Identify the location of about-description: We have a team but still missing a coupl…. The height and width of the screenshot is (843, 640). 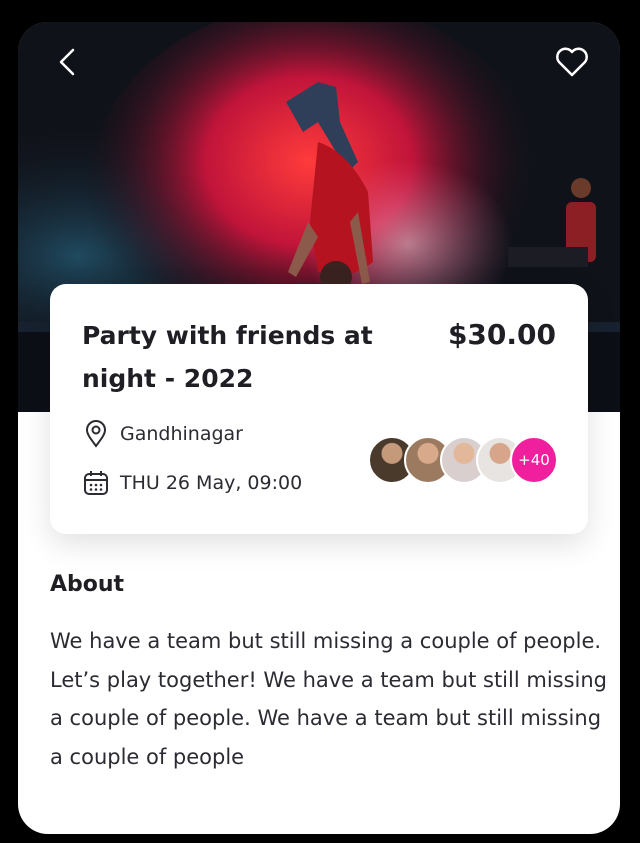
(329, 699).